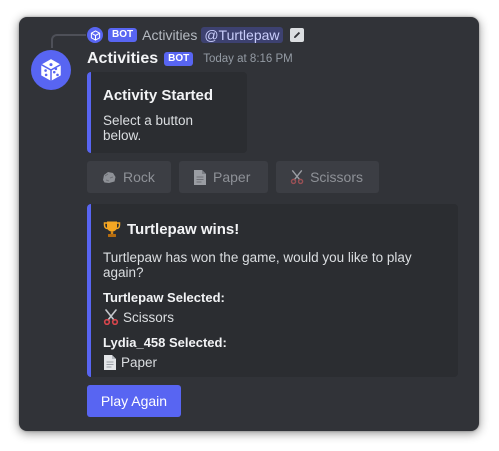 The image size is (499, 451). I want to click on bot-tag: BOT, so click(179, 59).